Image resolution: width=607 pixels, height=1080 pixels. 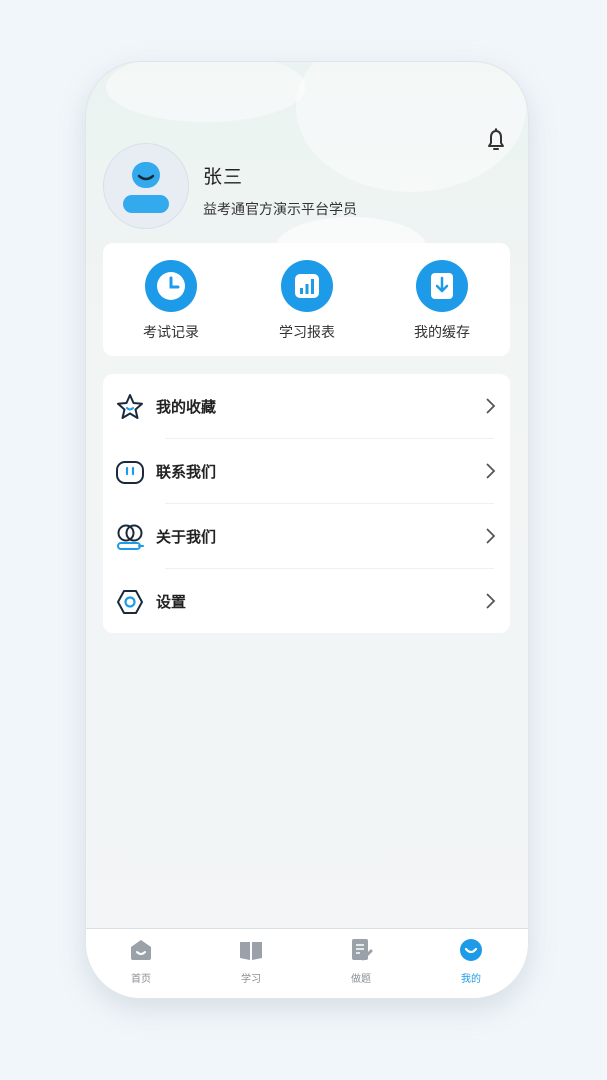 I want to click on people-icon, so click(x=130, y=537).